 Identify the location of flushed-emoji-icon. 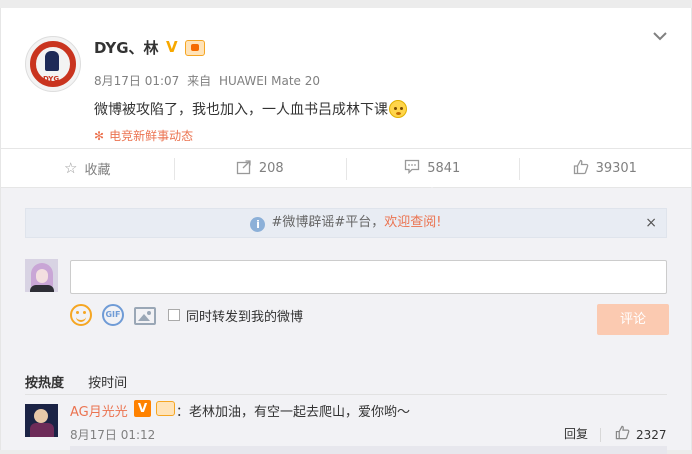
(398, 109).